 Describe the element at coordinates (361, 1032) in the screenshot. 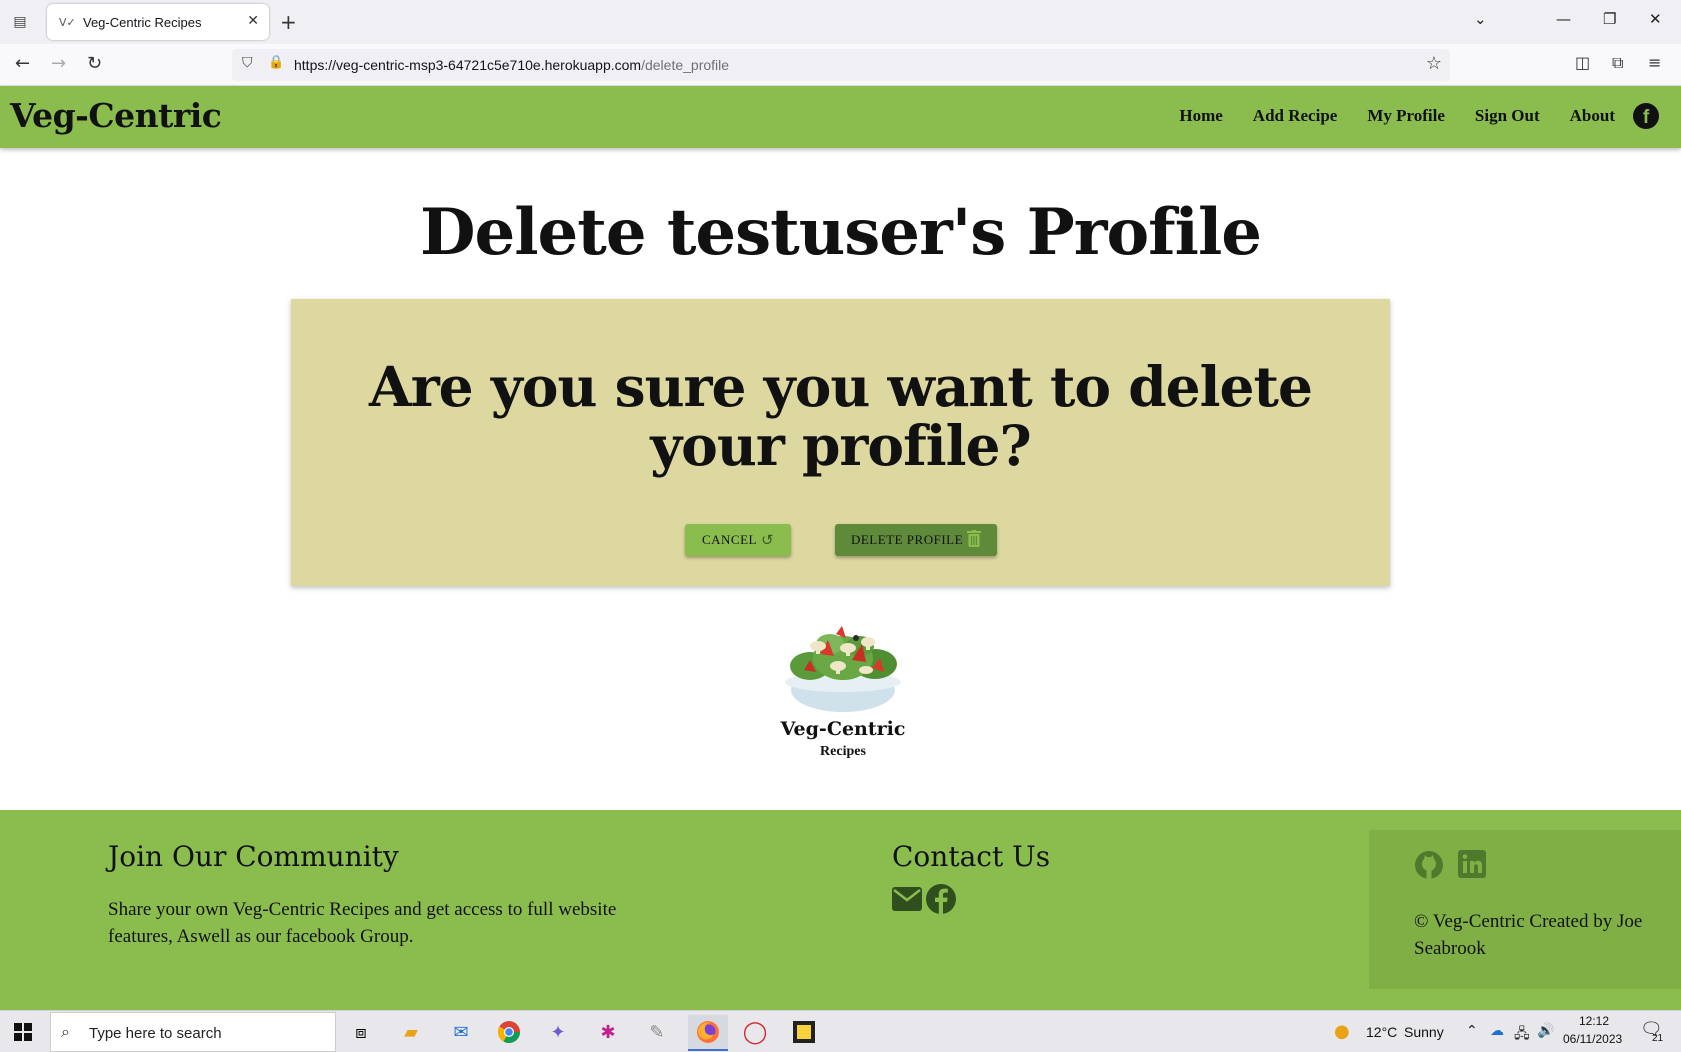

I see `task-view-icon: ⧈` at that location.